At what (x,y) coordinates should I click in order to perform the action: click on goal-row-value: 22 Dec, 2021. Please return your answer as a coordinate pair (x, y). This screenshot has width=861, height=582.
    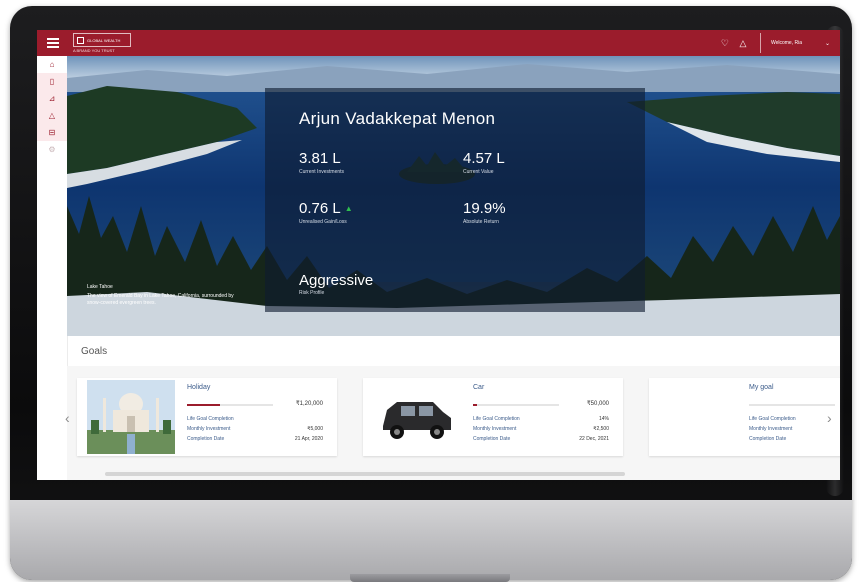
    Looking at the image, I should click on (594, 439).